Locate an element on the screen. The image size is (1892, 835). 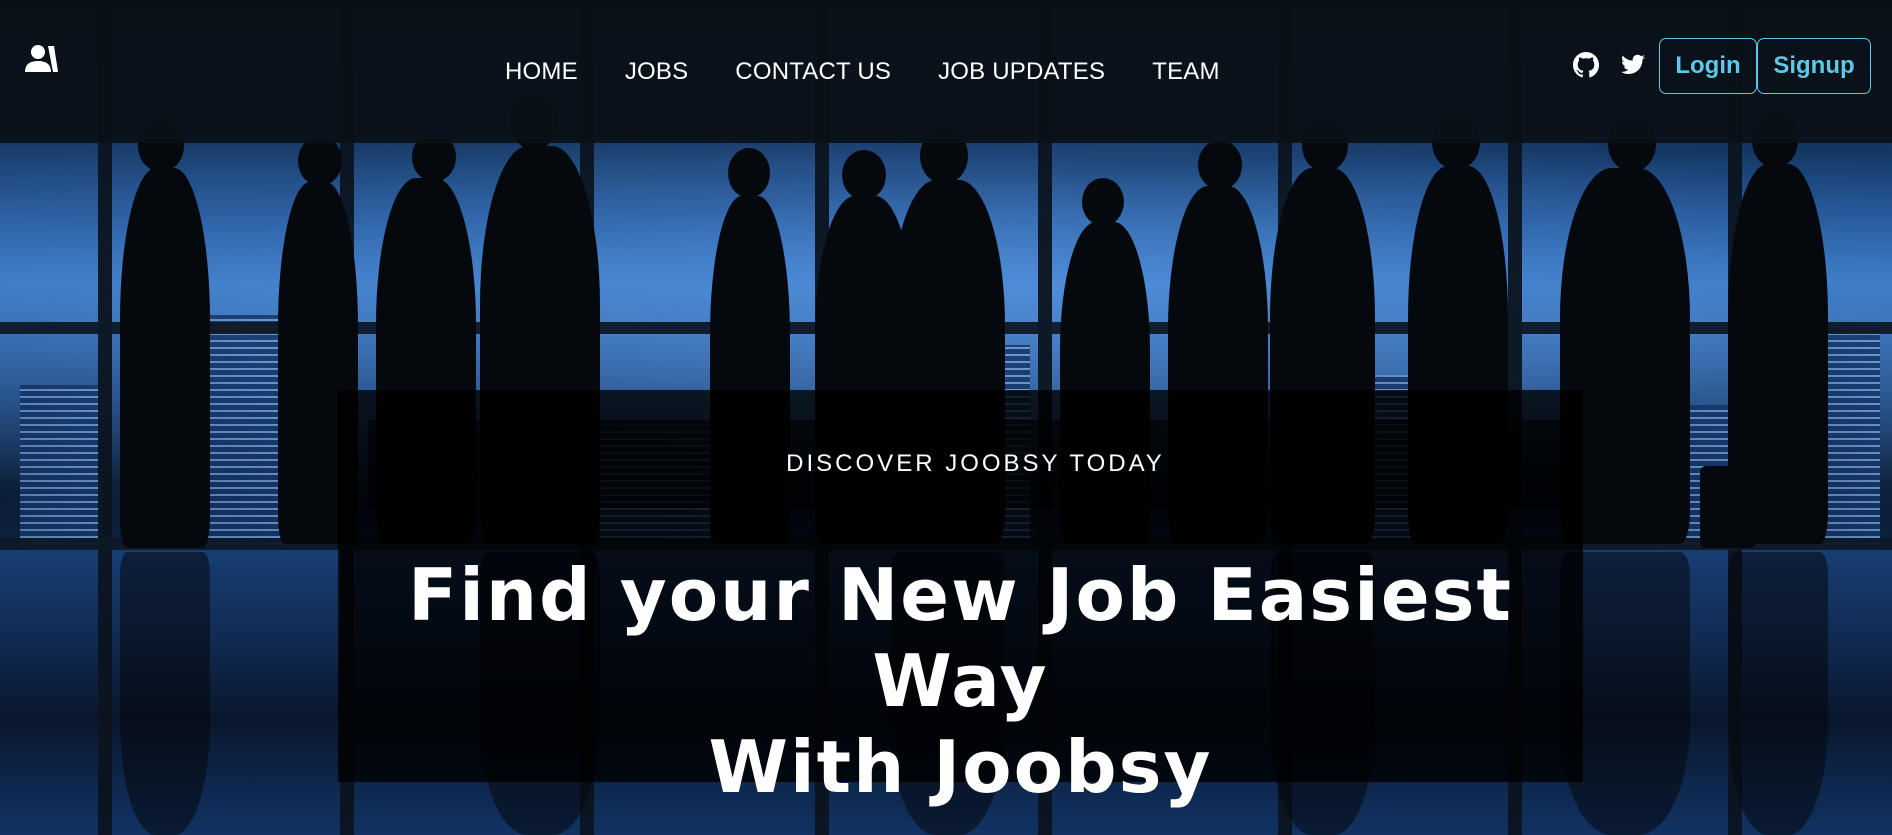
login-button: Login is located at coordinates (1708, 66).